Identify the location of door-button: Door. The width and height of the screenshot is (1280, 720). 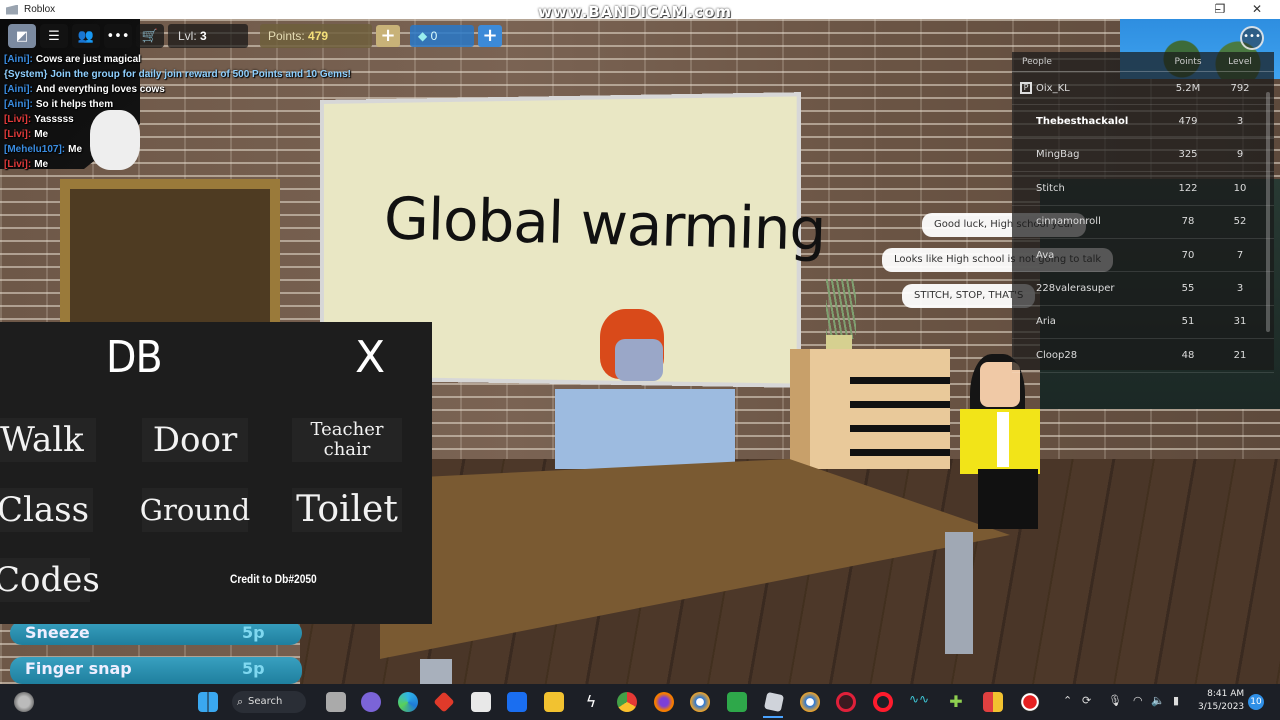
(195, 440).